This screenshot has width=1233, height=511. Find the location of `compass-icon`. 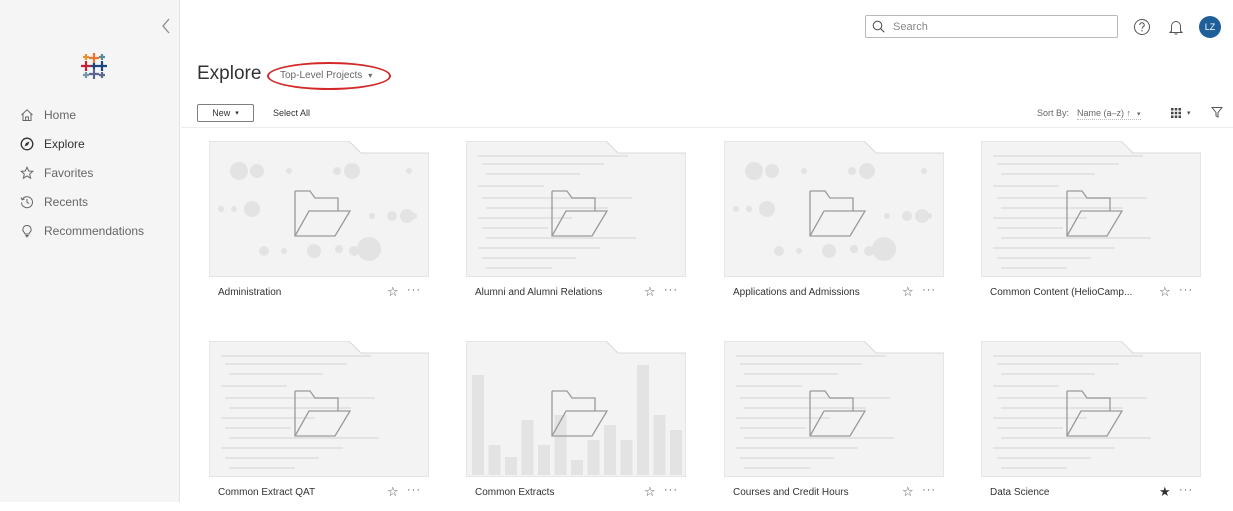

compass-icon is located at coordinates (27, 143).